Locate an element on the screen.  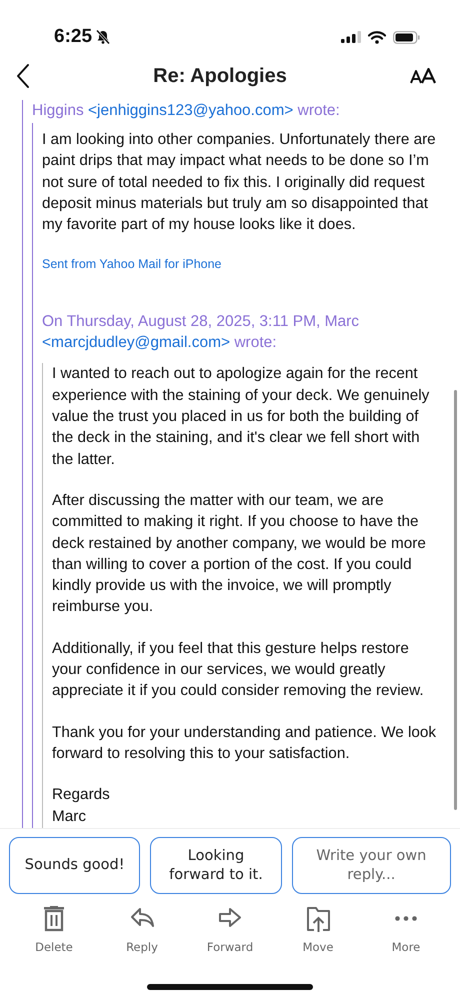
email-subject: Re: Apologies is located at coordinates (220, 76).